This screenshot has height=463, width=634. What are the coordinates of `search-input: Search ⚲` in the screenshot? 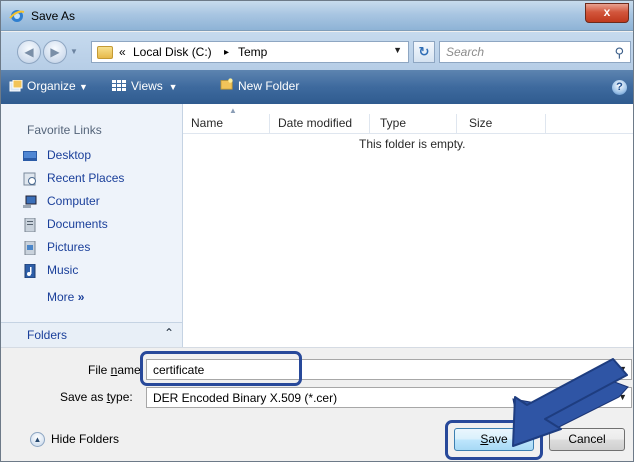 It's located at (535, 52).